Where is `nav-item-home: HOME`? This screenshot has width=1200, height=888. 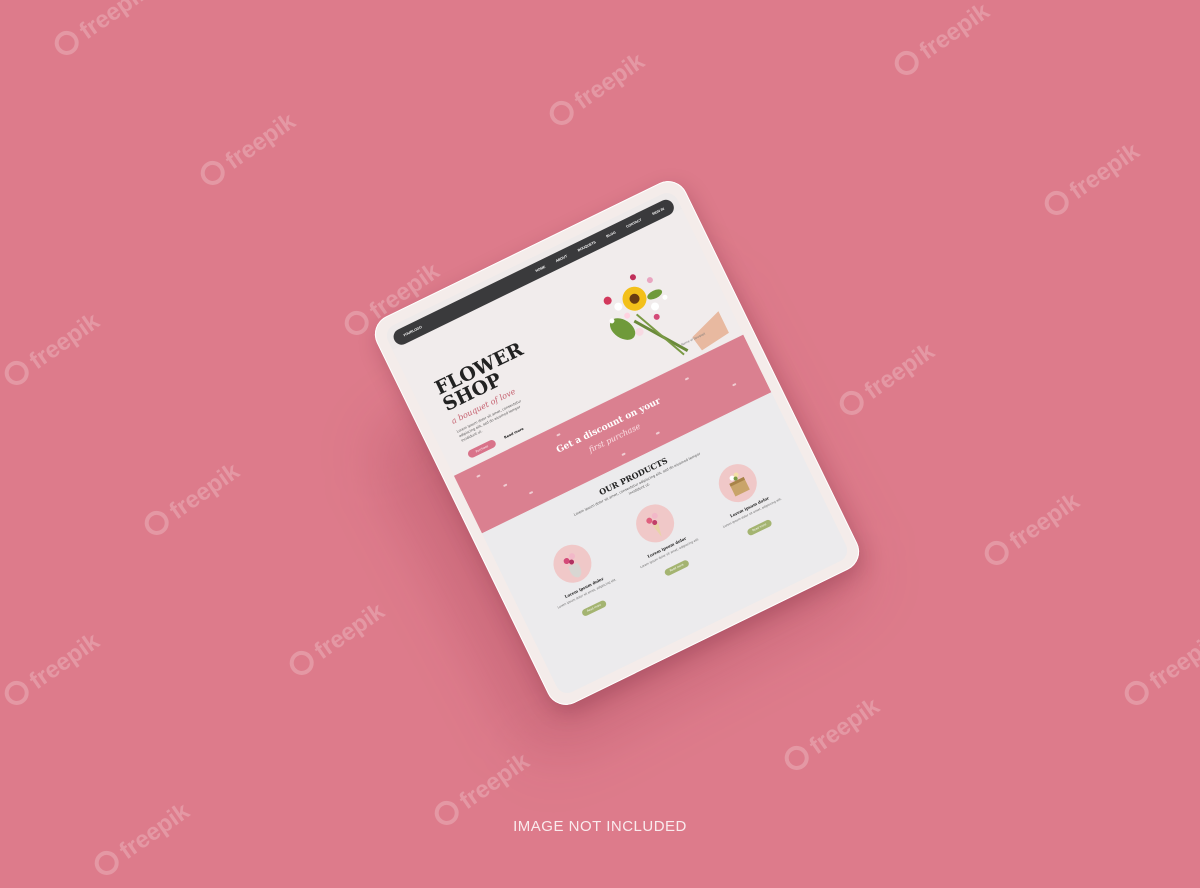
nav-item-home: HOME is located at coordinates (540, 269).